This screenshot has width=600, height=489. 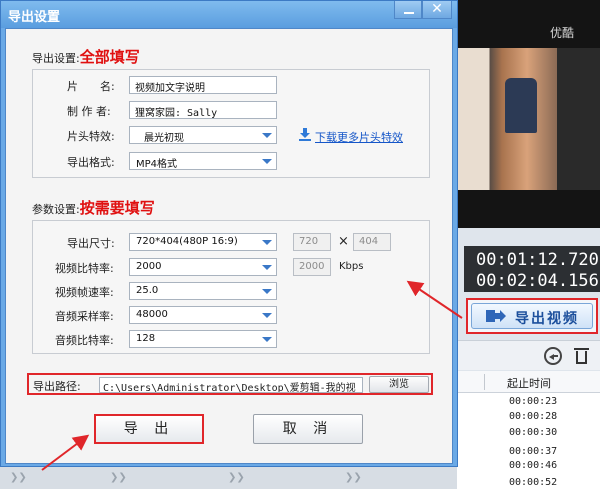 I want to click on timeline-strip: ❯❯ ❯❯ ❯❯ ❯❯, so click(x=228, y=477).